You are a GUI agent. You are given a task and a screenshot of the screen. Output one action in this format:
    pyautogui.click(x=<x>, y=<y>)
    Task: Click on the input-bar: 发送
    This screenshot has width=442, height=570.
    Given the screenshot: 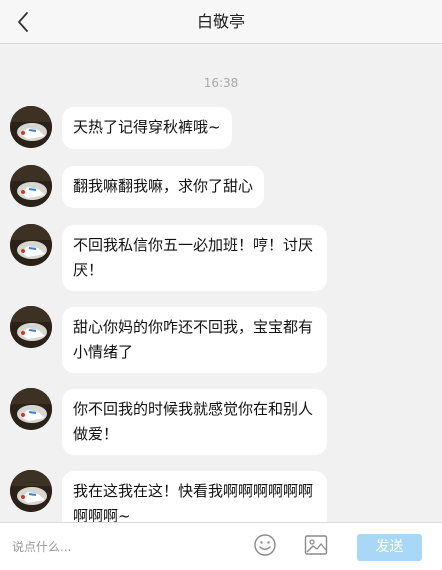 What is the action you would take?
    pyautogui.click(x=221, y=546)
    